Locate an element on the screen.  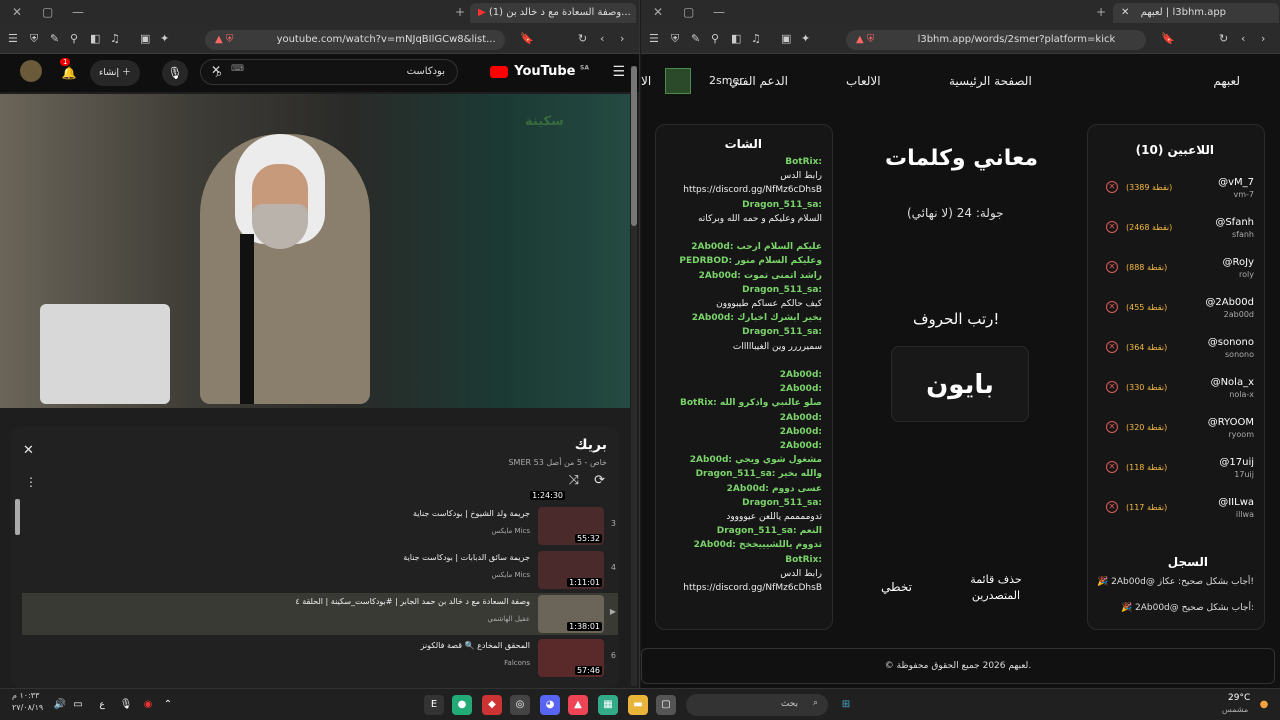
app-icon-epic: E is located at coordinates (434, 705).